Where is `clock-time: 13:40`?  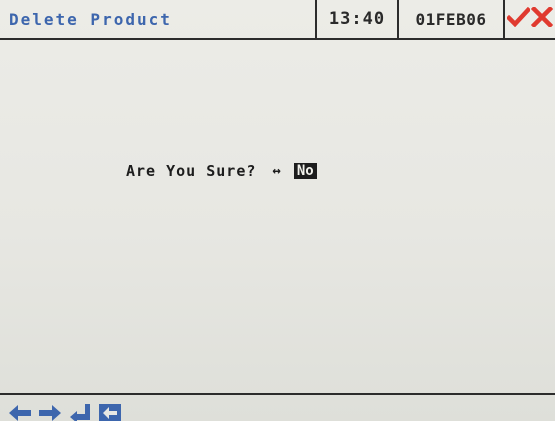 clock-time: 13:40 is located at coordinates (356, 19).